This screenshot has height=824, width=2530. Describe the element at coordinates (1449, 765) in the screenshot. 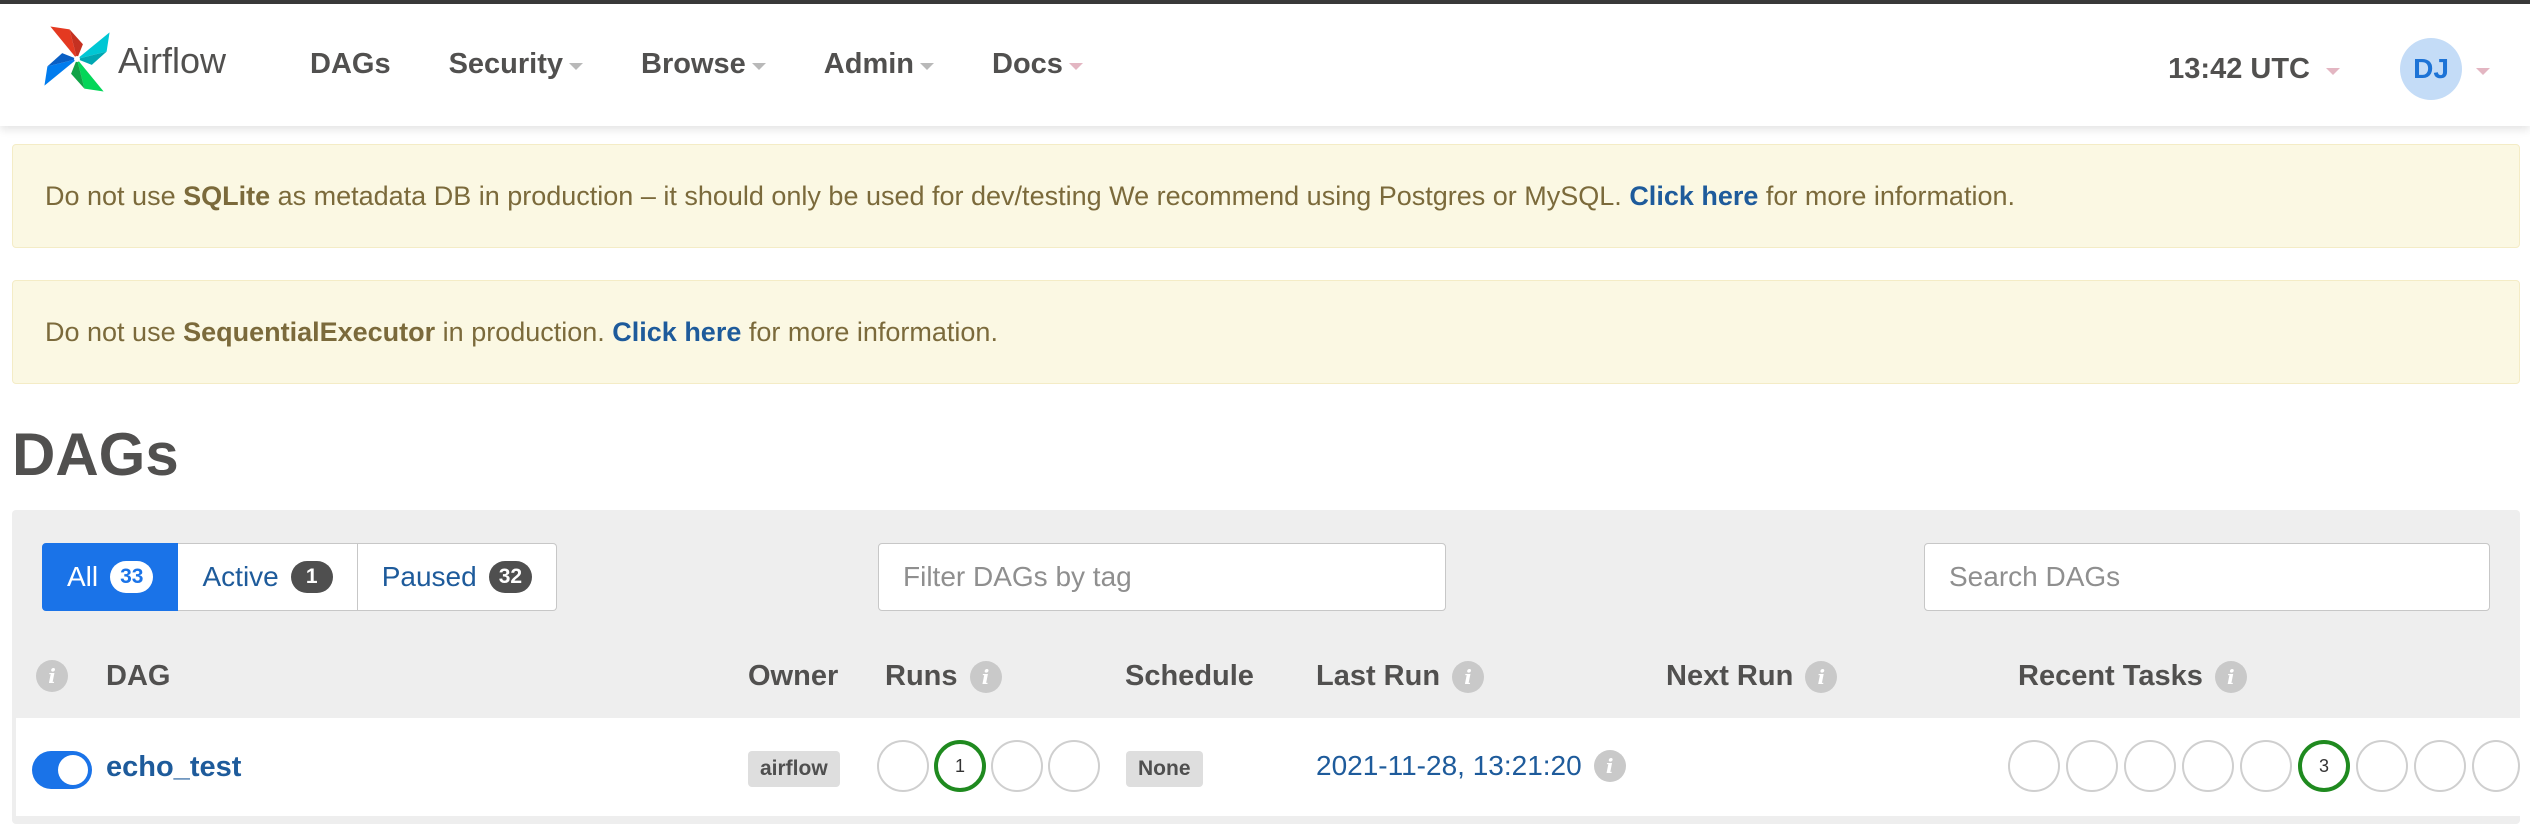

I see `last-run-value: 2021-11-28, 13:21:20` at that location.